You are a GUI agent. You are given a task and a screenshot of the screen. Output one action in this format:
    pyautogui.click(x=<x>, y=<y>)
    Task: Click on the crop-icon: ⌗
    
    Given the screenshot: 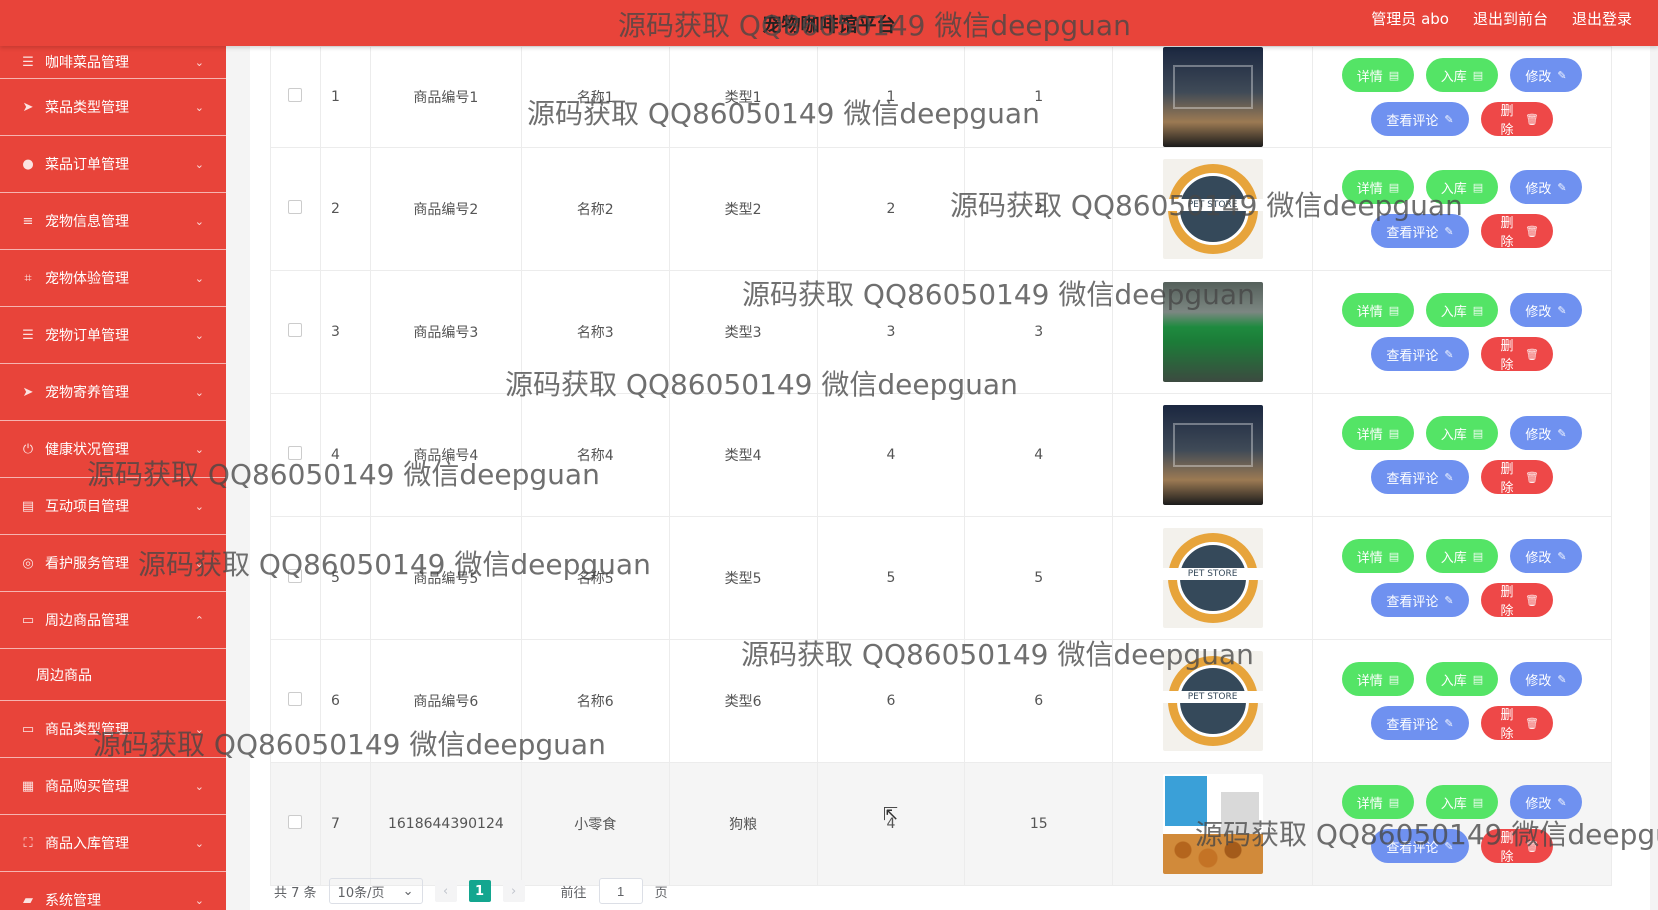 What is the action you would take?
    pyautogui.click(x=28, y=278)
    